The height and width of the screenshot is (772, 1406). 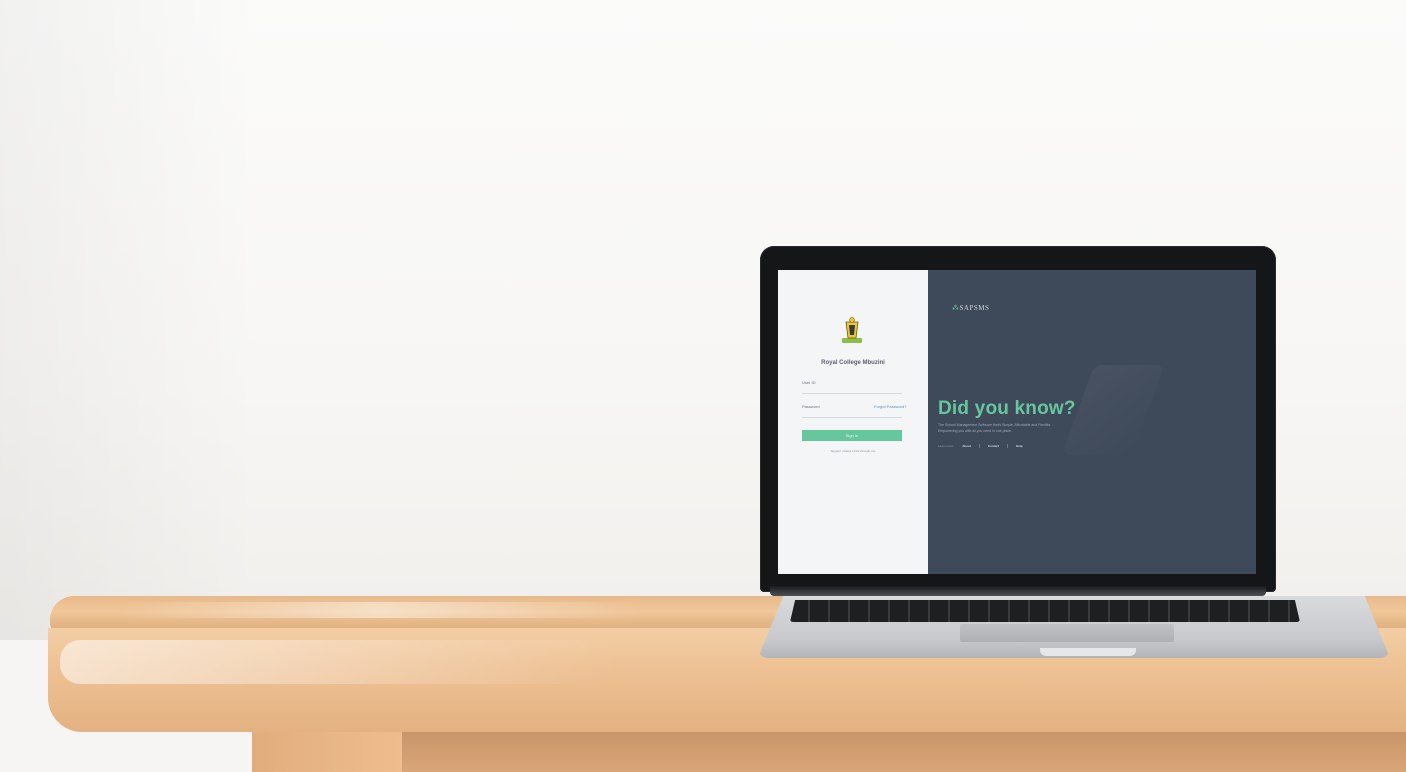 I want to click on forgot-password-link: Forgot Password?, so click(x=890, y=406).